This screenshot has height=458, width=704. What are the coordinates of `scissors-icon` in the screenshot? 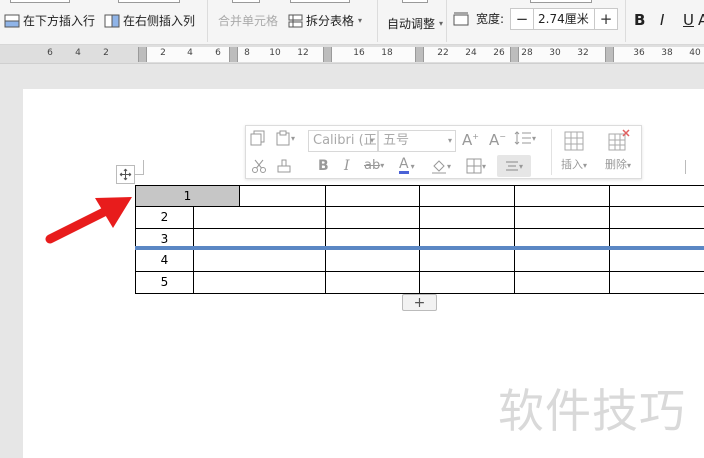 It's located at (259, 166).